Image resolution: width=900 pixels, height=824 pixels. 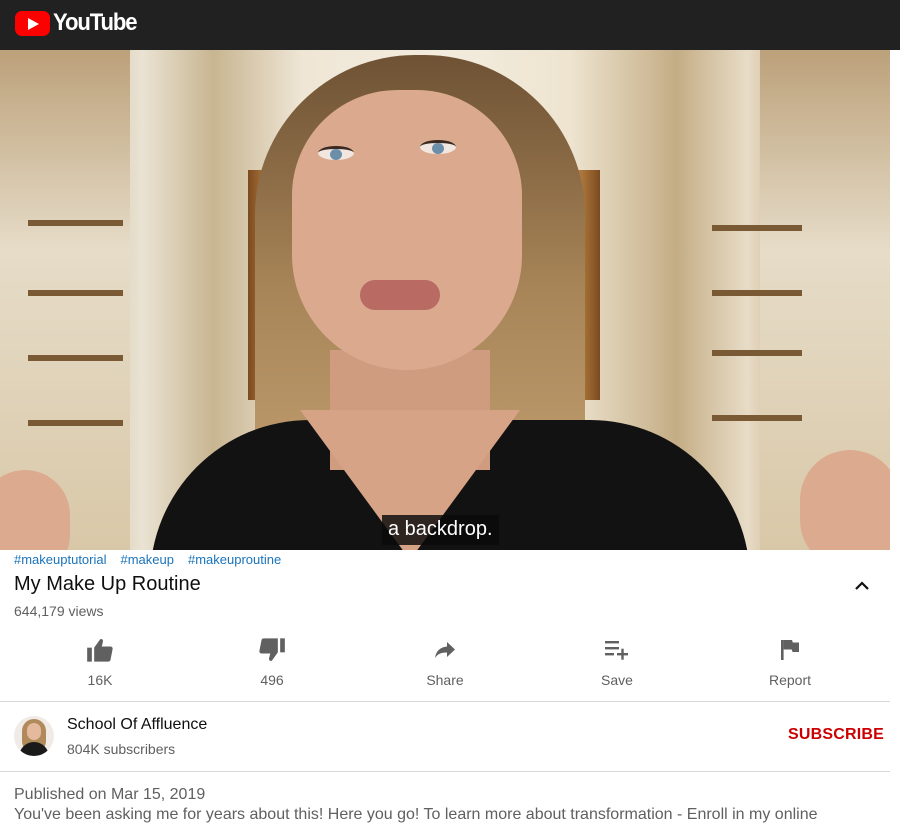 I want to click on dislike-count: 496, so click(x=272, y=680).